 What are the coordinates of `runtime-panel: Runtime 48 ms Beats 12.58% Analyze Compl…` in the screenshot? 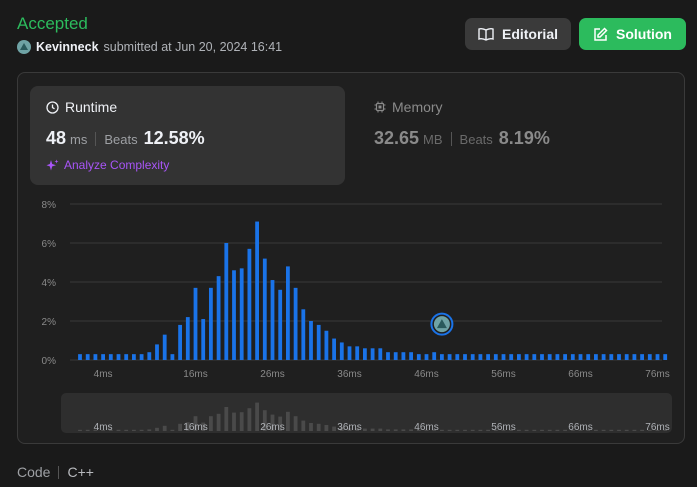 It's located at (187, 135).